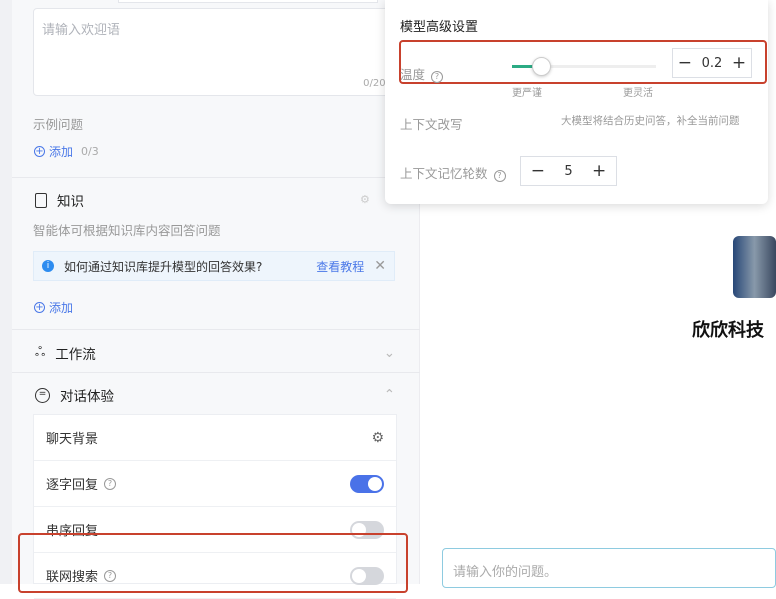 The width and height of the screenshot is (776, 599). Describe the element at coordinates (90, 151) in the screenshot. I see `examples-count: 0/3` at that location.